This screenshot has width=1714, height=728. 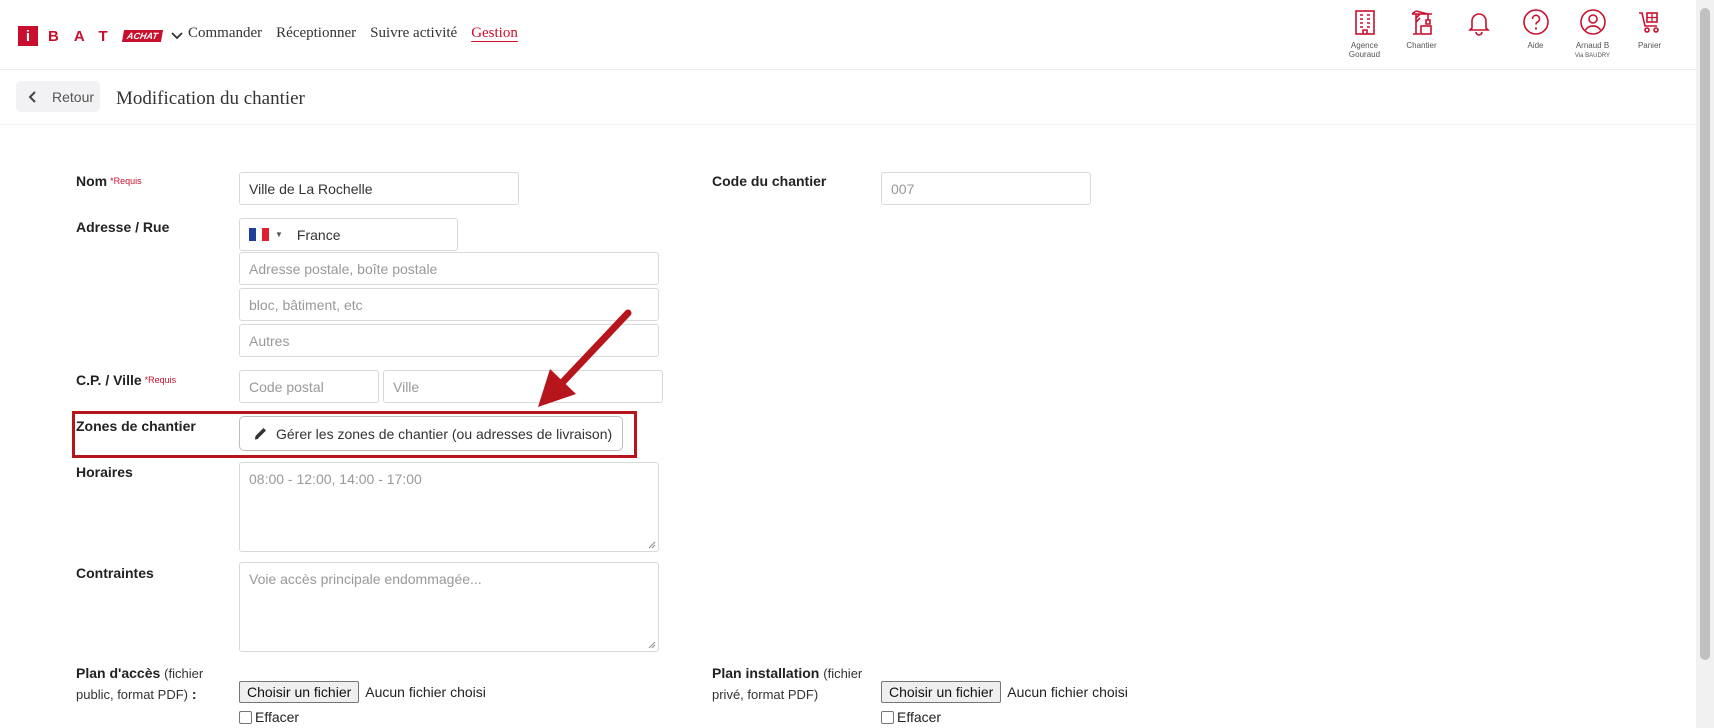 I want to click on access-plan-note-a: (fichier, so click(x=184, y=673).